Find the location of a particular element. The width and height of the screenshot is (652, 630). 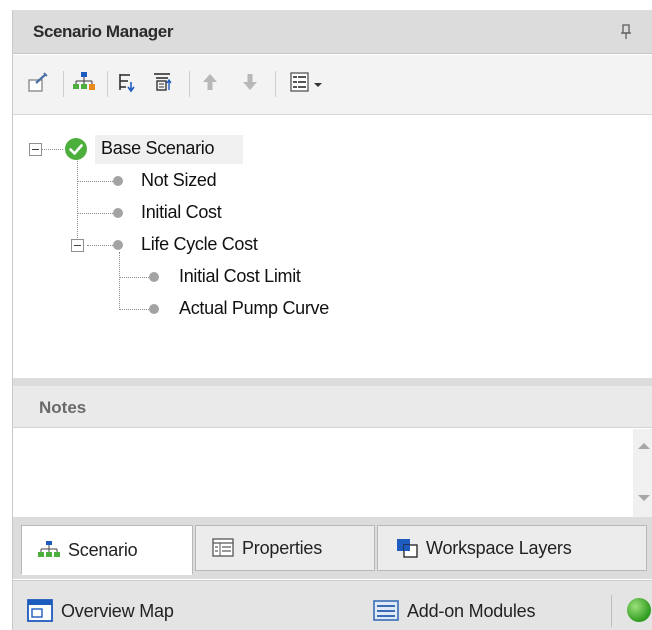

tree-node-actual-pump-curve: Actual Pump Curve is located at coordinates (254, 308).